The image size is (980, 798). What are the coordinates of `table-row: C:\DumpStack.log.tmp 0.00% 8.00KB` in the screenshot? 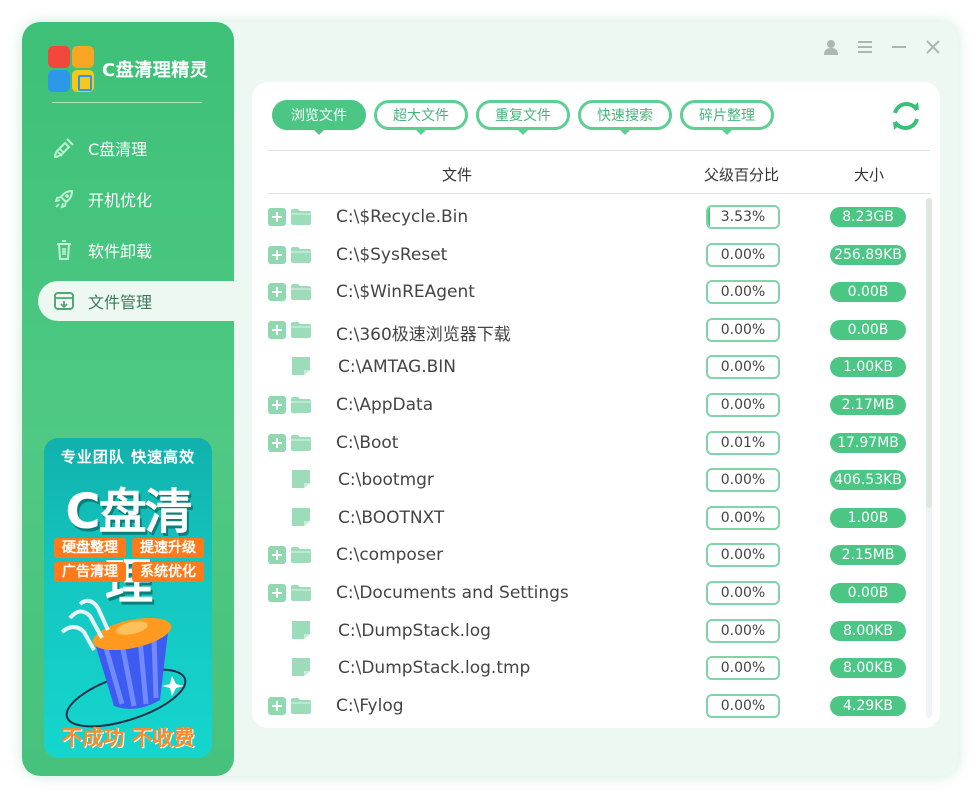 It's located at (593, 668).